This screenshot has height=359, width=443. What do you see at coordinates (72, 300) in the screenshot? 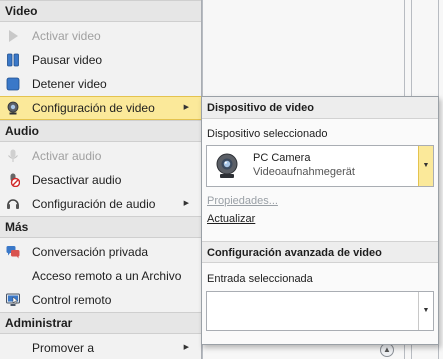
I see `menu-item-label: Control remoto` at bounding box center [72, 300].